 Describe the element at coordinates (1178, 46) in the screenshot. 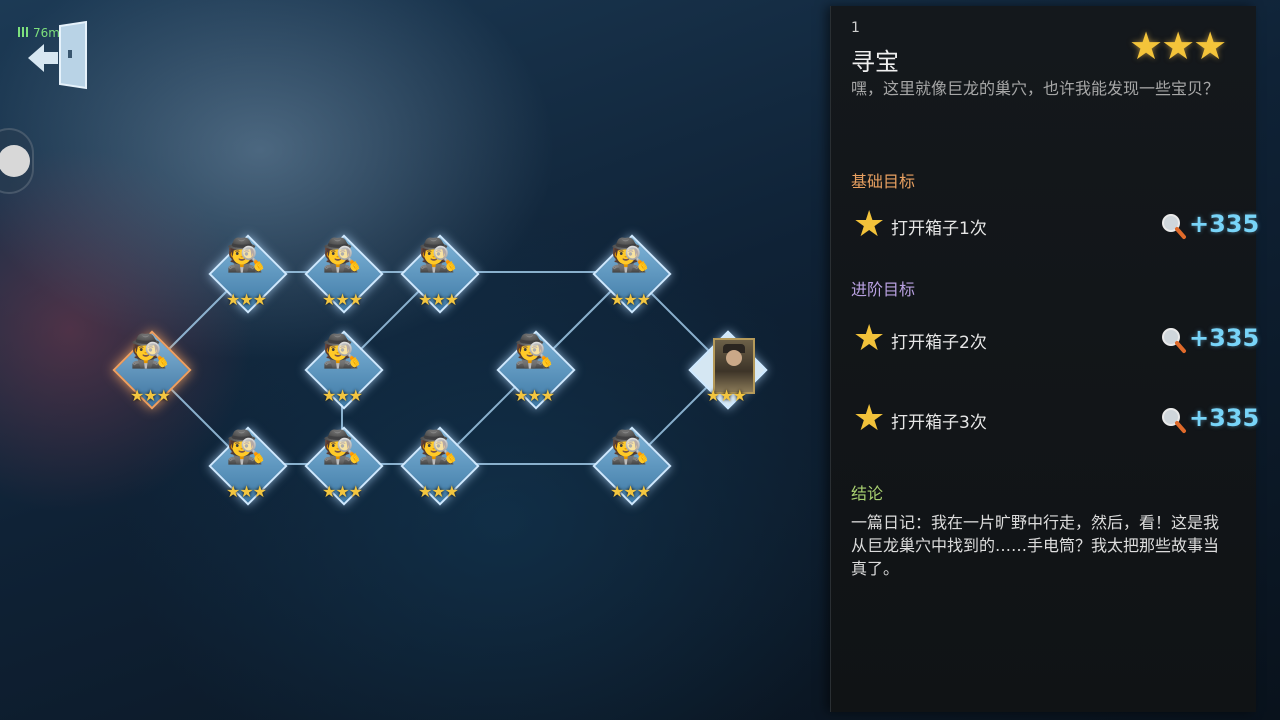

I see `case-rating-stars: ★★★` at that location.